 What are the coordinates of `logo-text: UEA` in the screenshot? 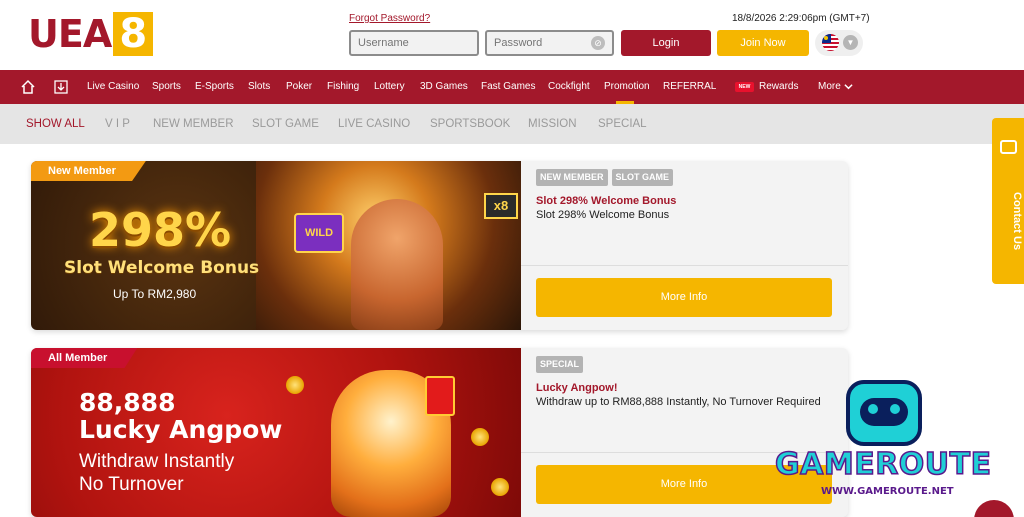 It's located at (70, 34).